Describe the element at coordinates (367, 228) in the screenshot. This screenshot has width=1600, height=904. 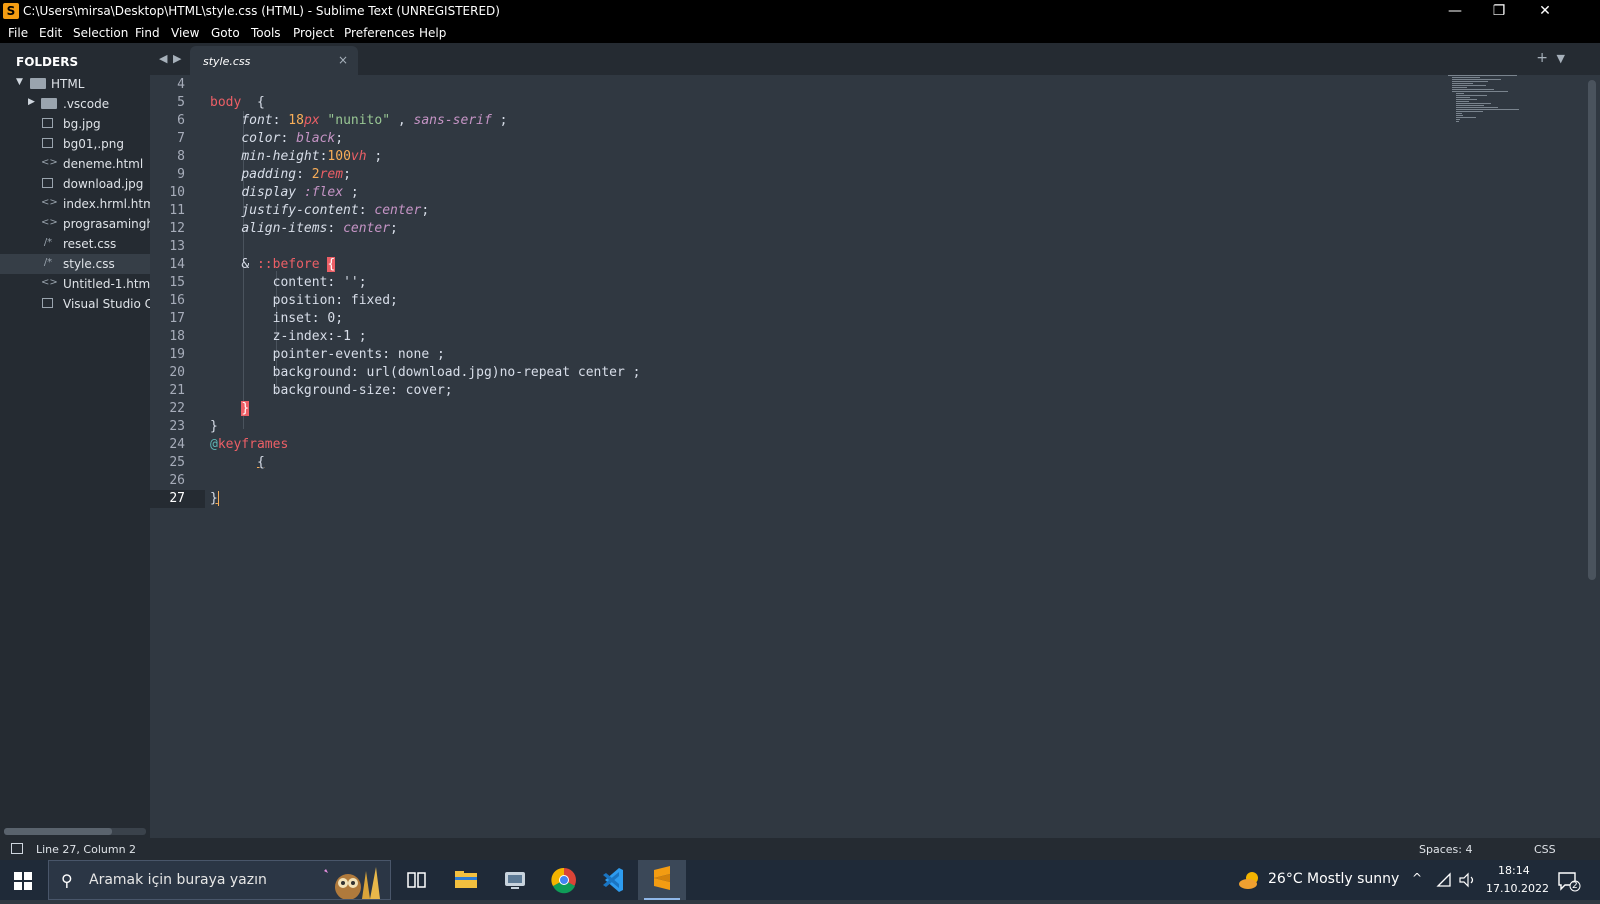
I see `value-token: center` at that location.